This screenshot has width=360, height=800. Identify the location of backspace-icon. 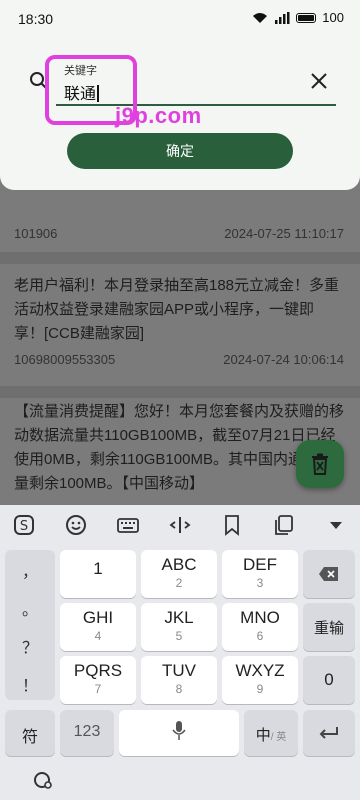
(328, 574).